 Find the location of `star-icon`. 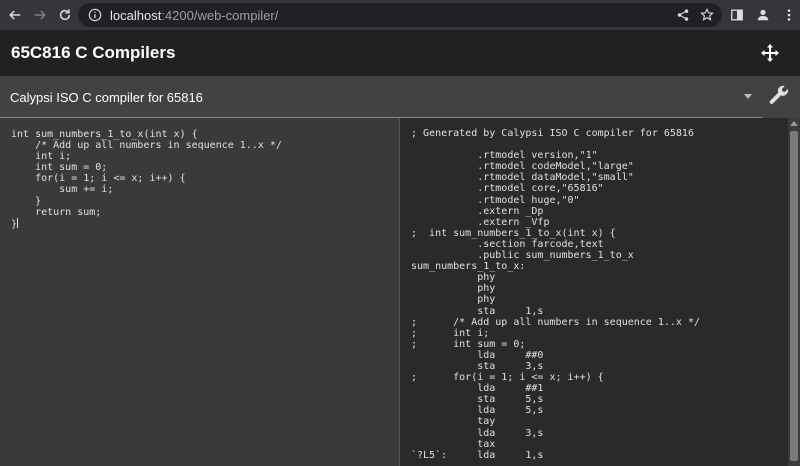

star-icon is located at coordinates (707, 14).